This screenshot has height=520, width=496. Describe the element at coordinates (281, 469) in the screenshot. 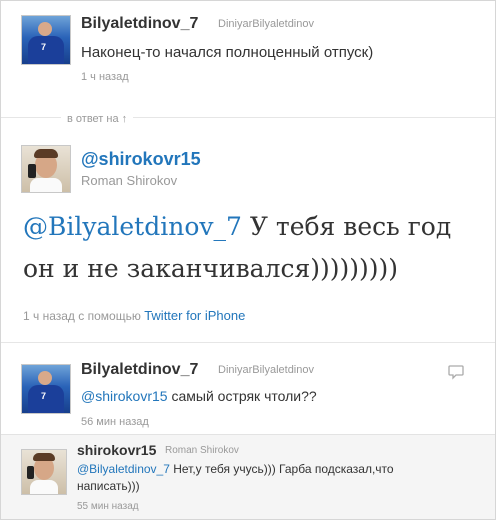

I see `reply-text-line1: Нет,у тебя учусь))) Гарба подсказал,что` at that location.